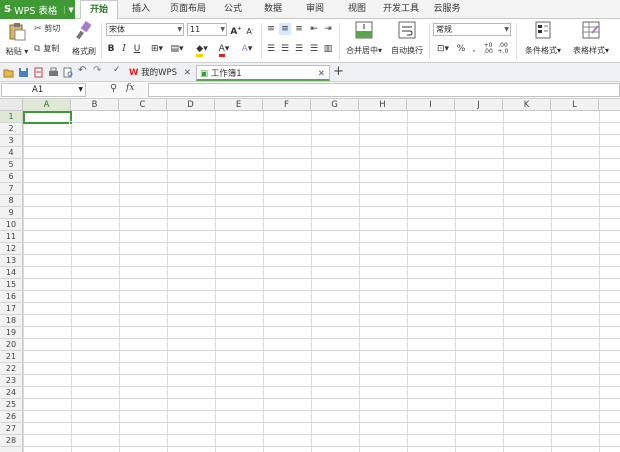  Describe the element at coordinates (488, 49) in the screenshot. I see `increase-decimal-button: +0.00` at that location.